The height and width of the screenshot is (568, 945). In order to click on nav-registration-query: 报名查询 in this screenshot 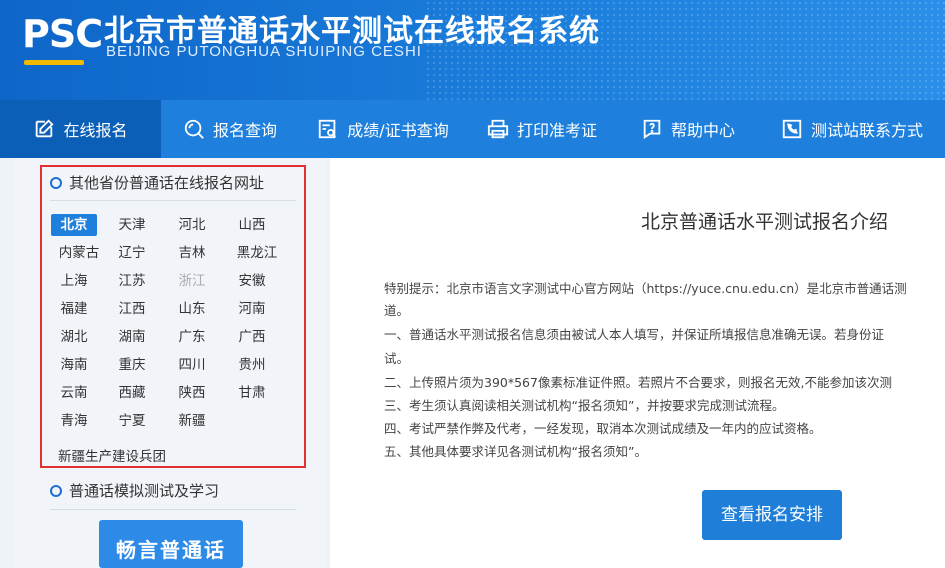, I will do `click(230, 129)`.